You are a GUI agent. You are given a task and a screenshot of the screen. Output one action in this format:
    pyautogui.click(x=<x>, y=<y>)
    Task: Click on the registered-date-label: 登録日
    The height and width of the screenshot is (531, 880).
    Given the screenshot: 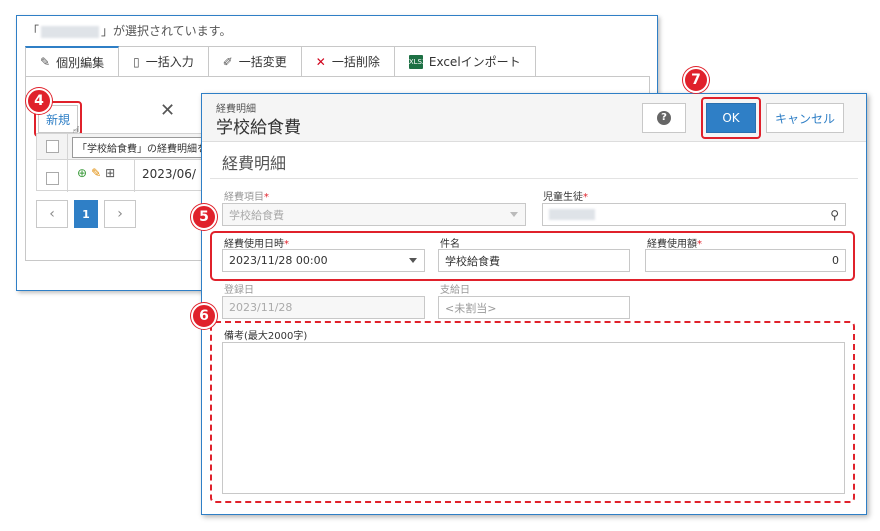 What is the action you would take?
    pyautogui.click(x=239, y=290)
    